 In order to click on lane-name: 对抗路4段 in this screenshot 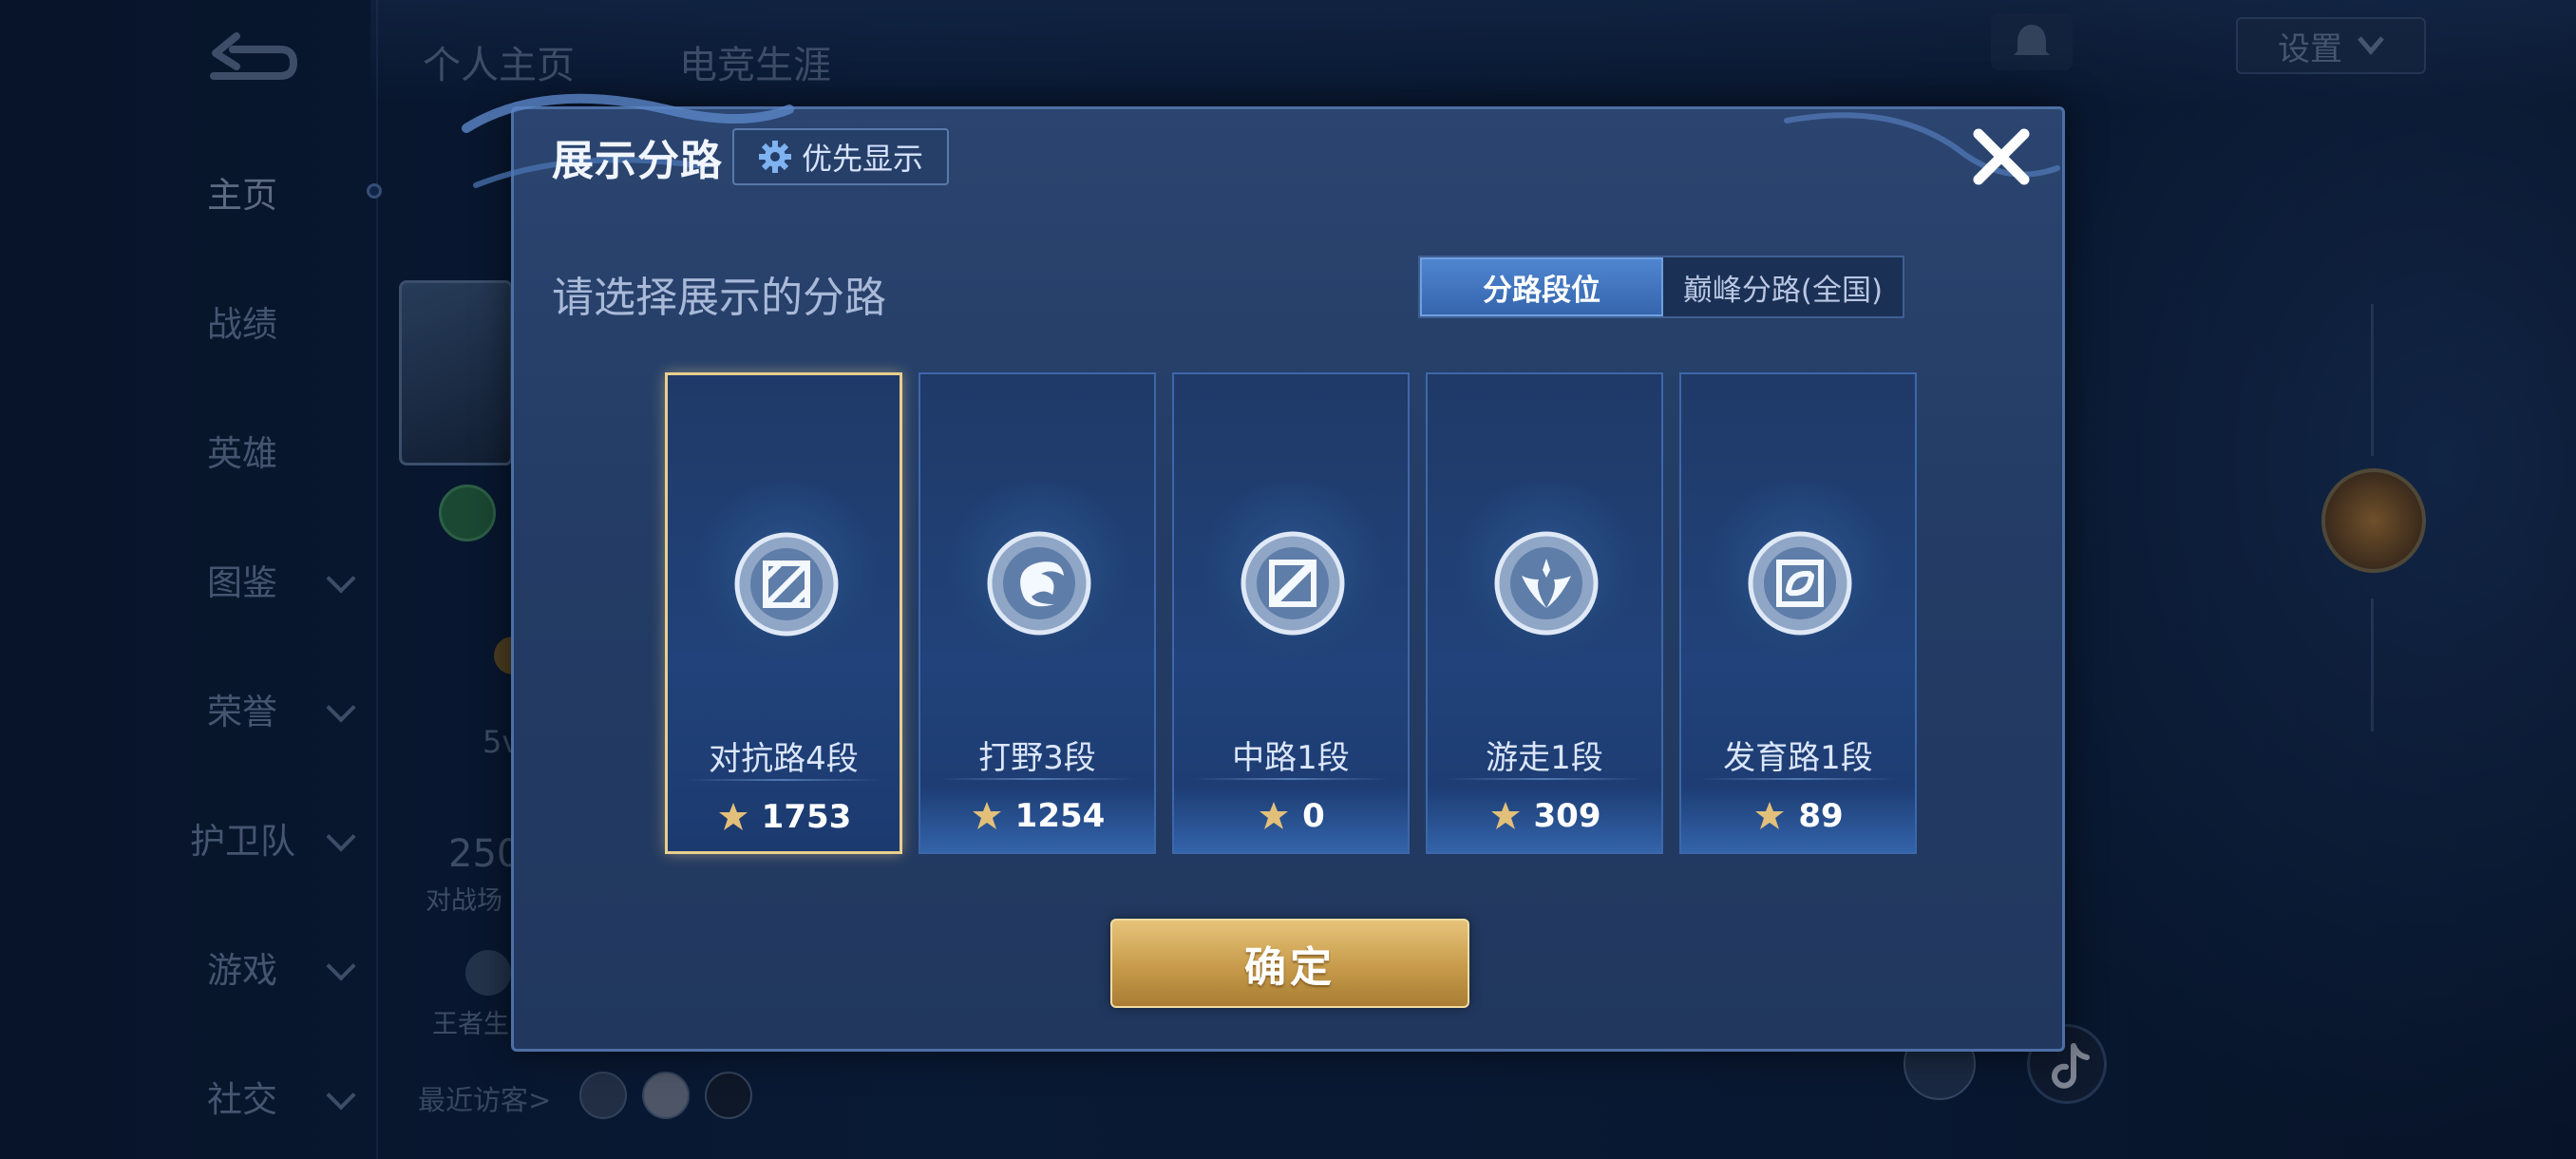, I will do `click(784, 759)`.